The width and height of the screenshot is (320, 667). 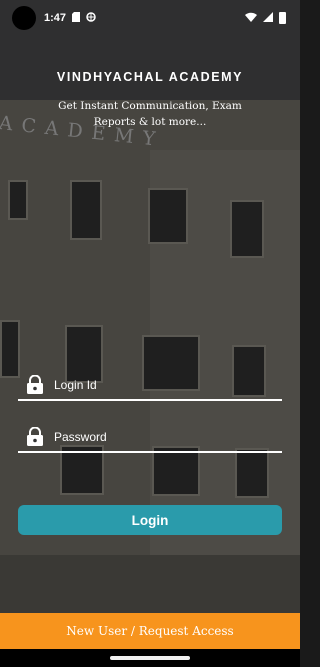 I want to click on login-id-field, so click(x=150, y=386).